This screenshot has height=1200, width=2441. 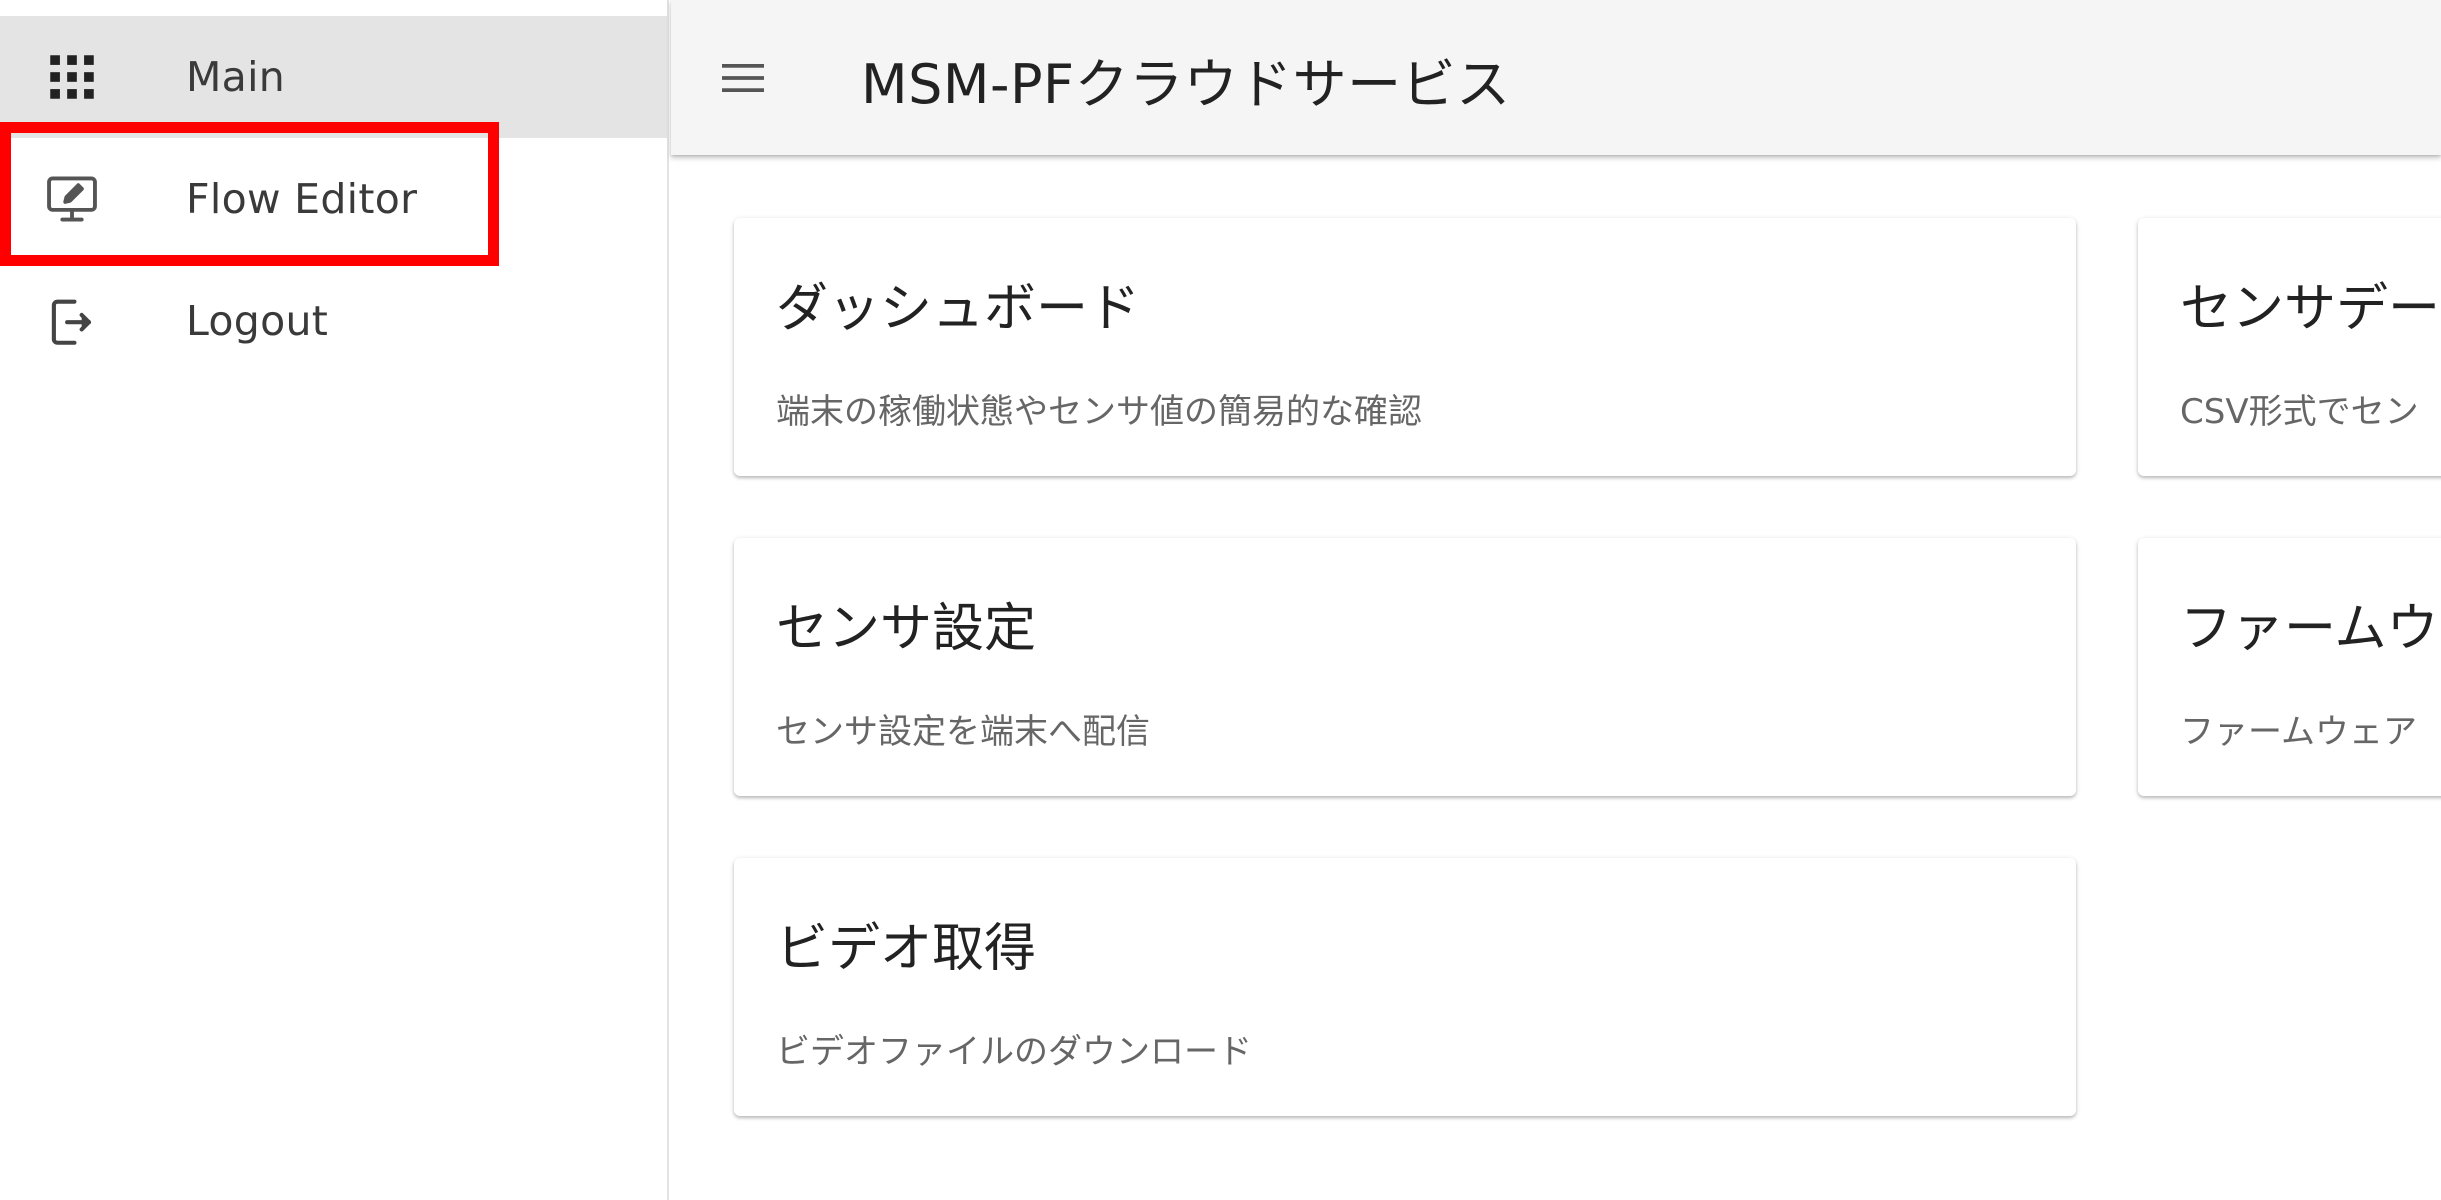 What do you see at coordinates (2289, 667) in the screenshot?
I see `card-firmware: ファームウ ファームウェア` at bounding box center [2289, 667].